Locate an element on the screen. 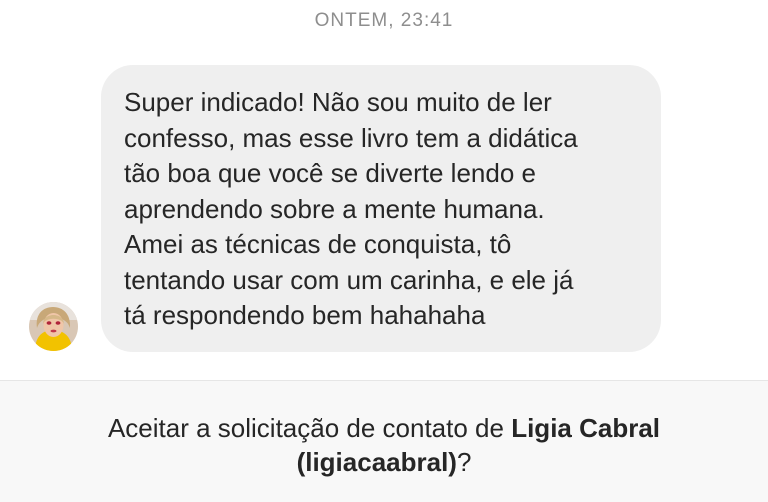 The height and width of the screenshot is (502, 768). message-line: Super indicado! Não sou muito de ler is located at coordinates (338, 102).